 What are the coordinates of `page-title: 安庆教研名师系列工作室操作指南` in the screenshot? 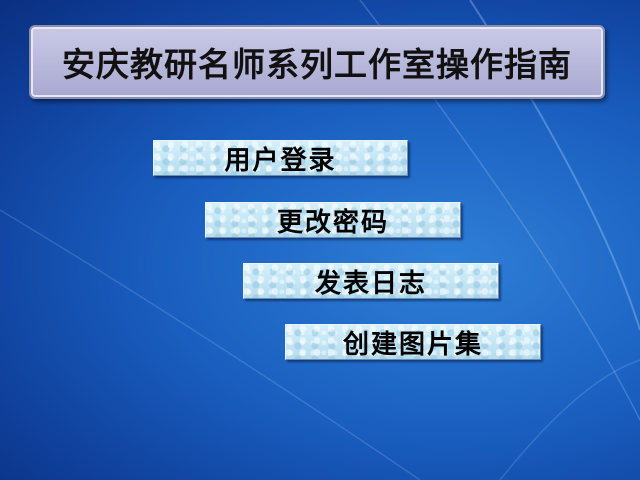 It's located at (317, 64).